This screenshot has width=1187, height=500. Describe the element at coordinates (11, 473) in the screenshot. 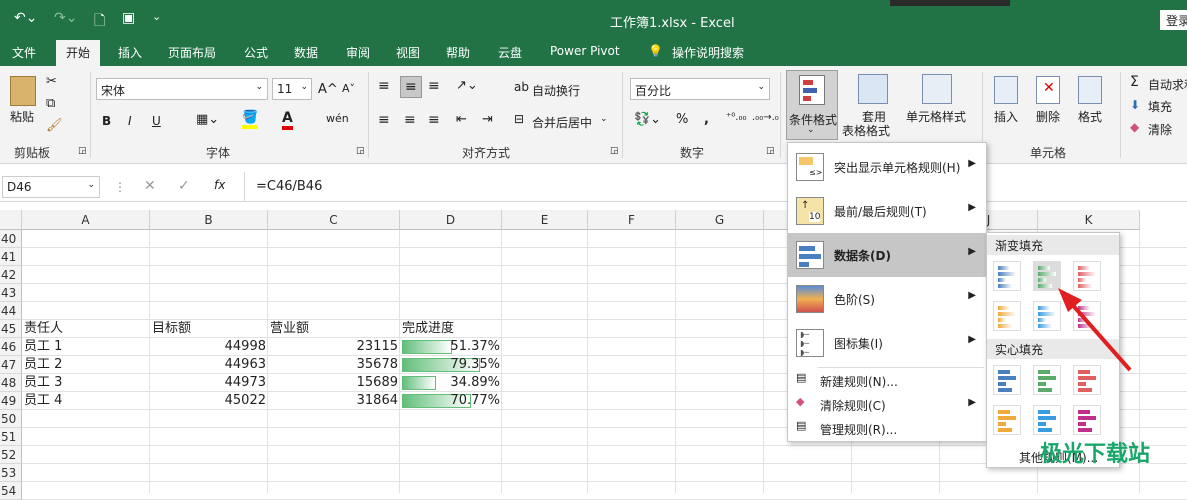

I see `row-header-53: 53` at that location.